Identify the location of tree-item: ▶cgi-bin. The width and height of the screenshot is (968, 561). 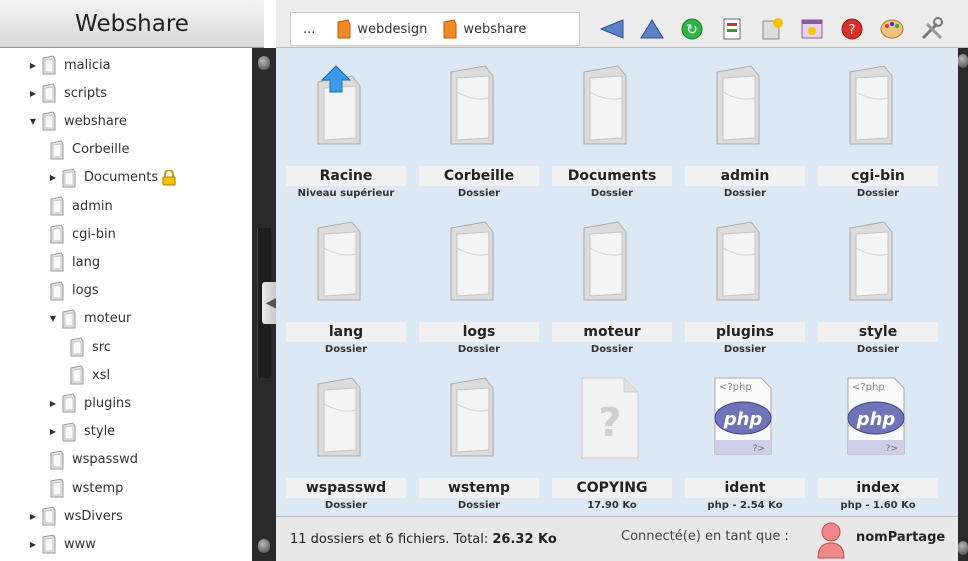
(82, 234).